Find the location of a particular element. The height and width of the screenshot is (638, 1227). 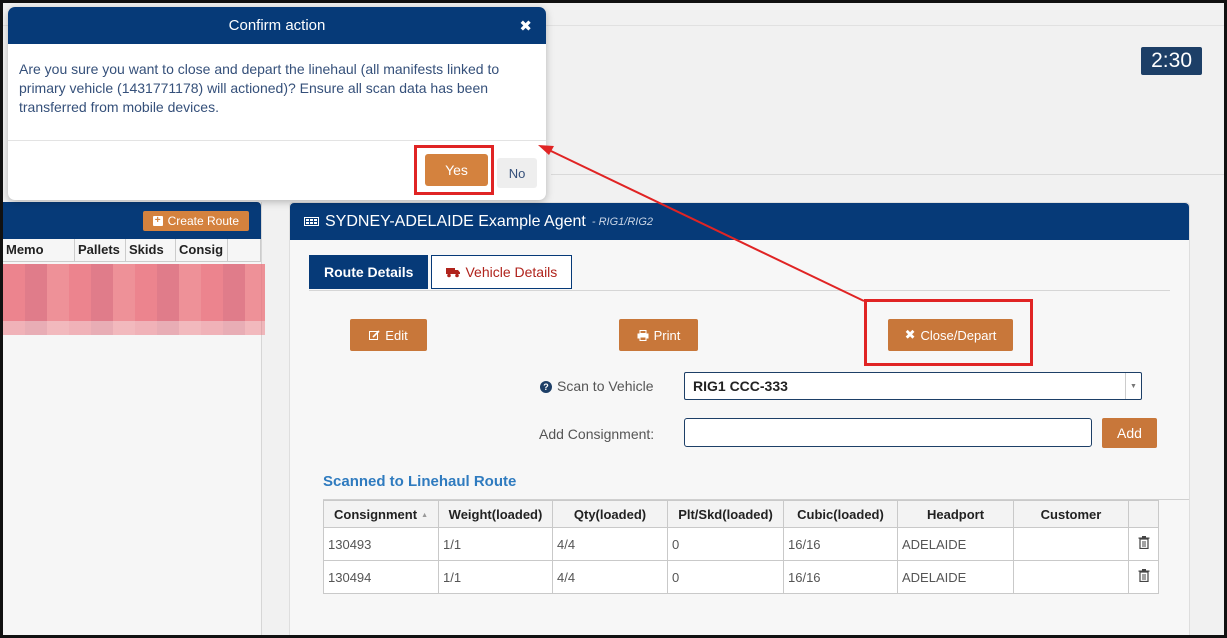

arrow-line is located at coordinates (707, 226).